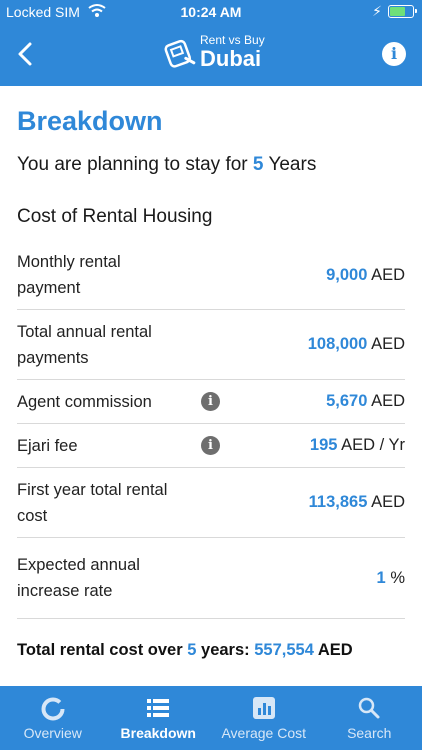 The height and width of the screenshot is (750, 422). I want to click on tab-breakdown: Breakdown, so click(159, 718).